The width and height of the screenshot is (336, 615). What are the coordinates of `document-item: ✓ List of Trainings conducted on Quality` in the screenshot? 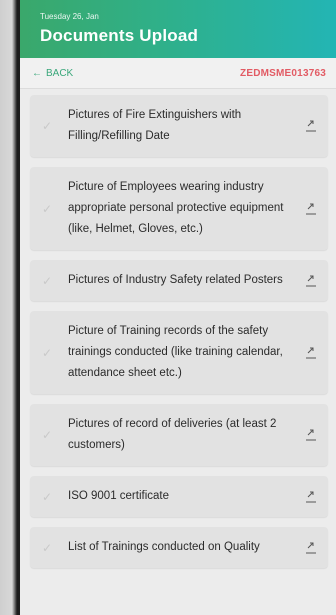 It's located at (179, 547).